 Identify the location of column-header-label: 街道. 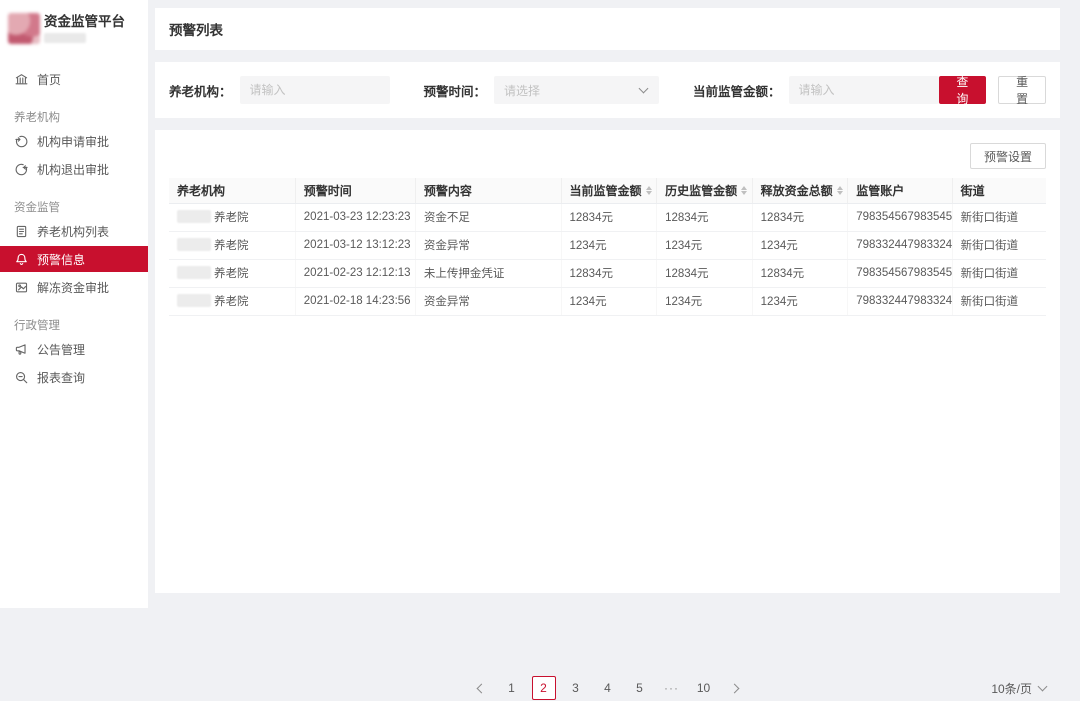
(972, 190).